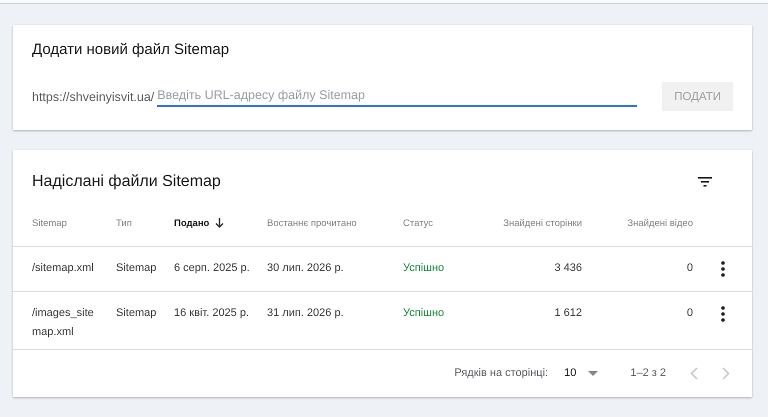 This screenshot has width=768, height=417. Describe the element at coordinates (74, 223) in the screenshot. I see `column-header: Sitemap` at that location.